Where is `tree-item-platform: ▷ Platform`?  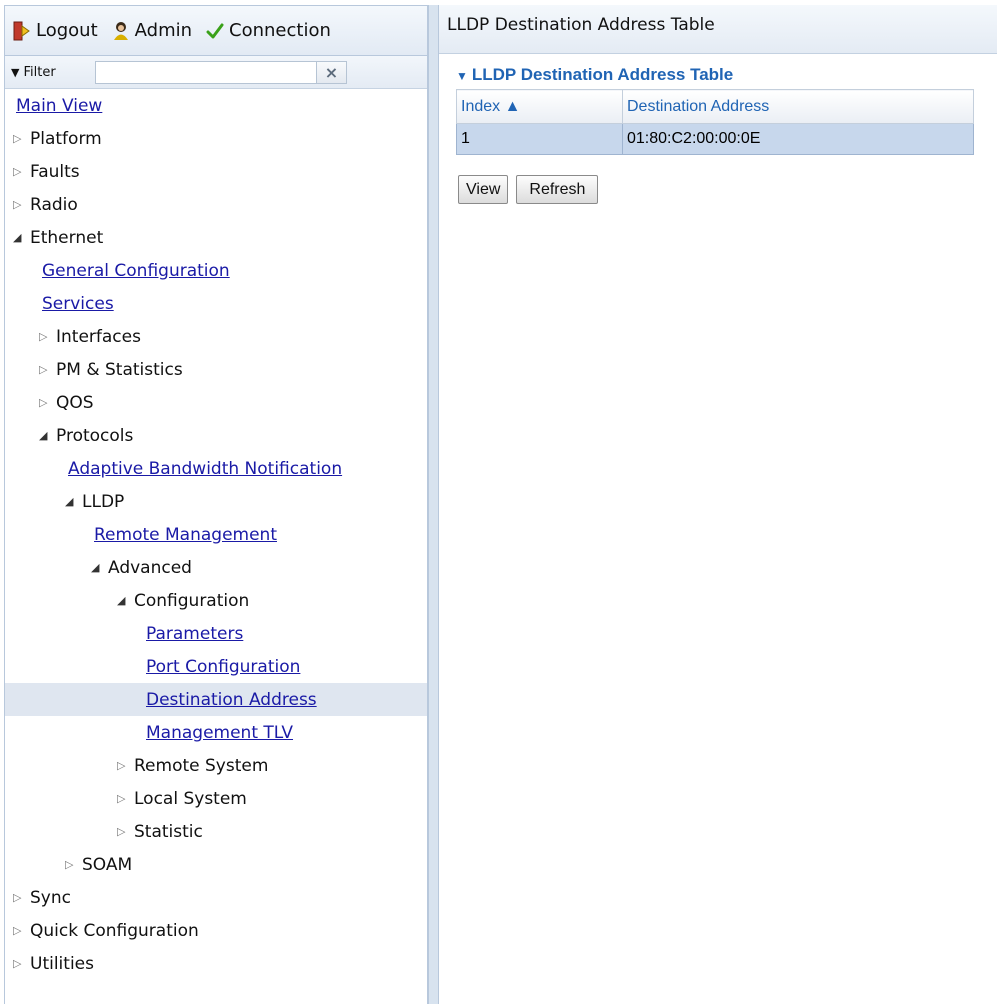 tree-item-platform: ▷ Platform is located at coordinates (216, 138).